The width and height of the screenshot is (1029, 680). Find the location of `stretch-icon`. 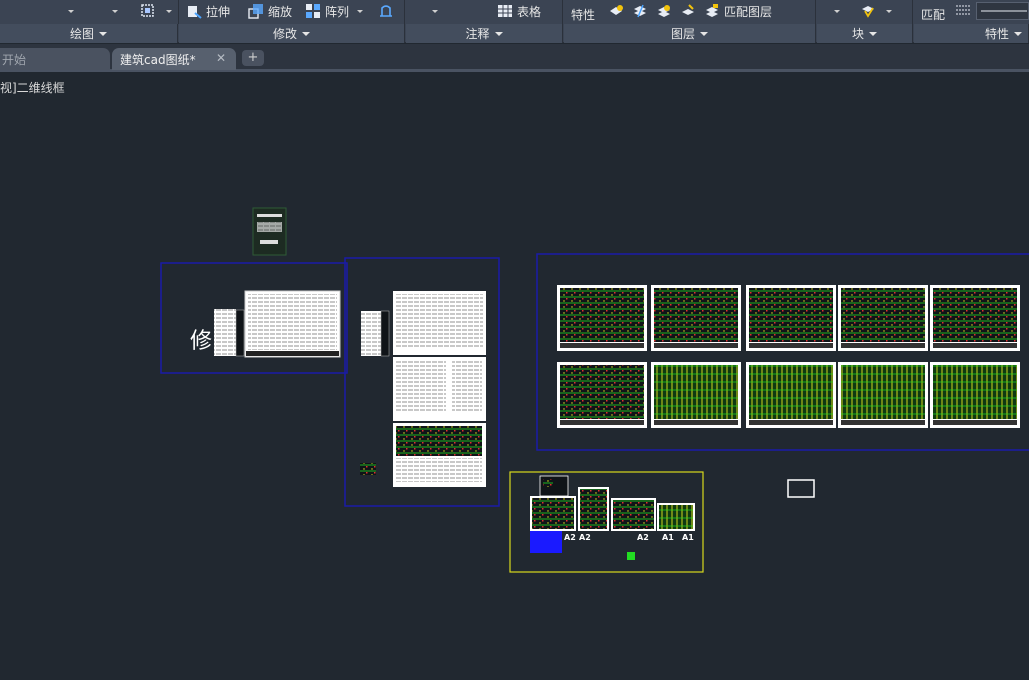

stretch-icon is located at coordinates (194, 11).